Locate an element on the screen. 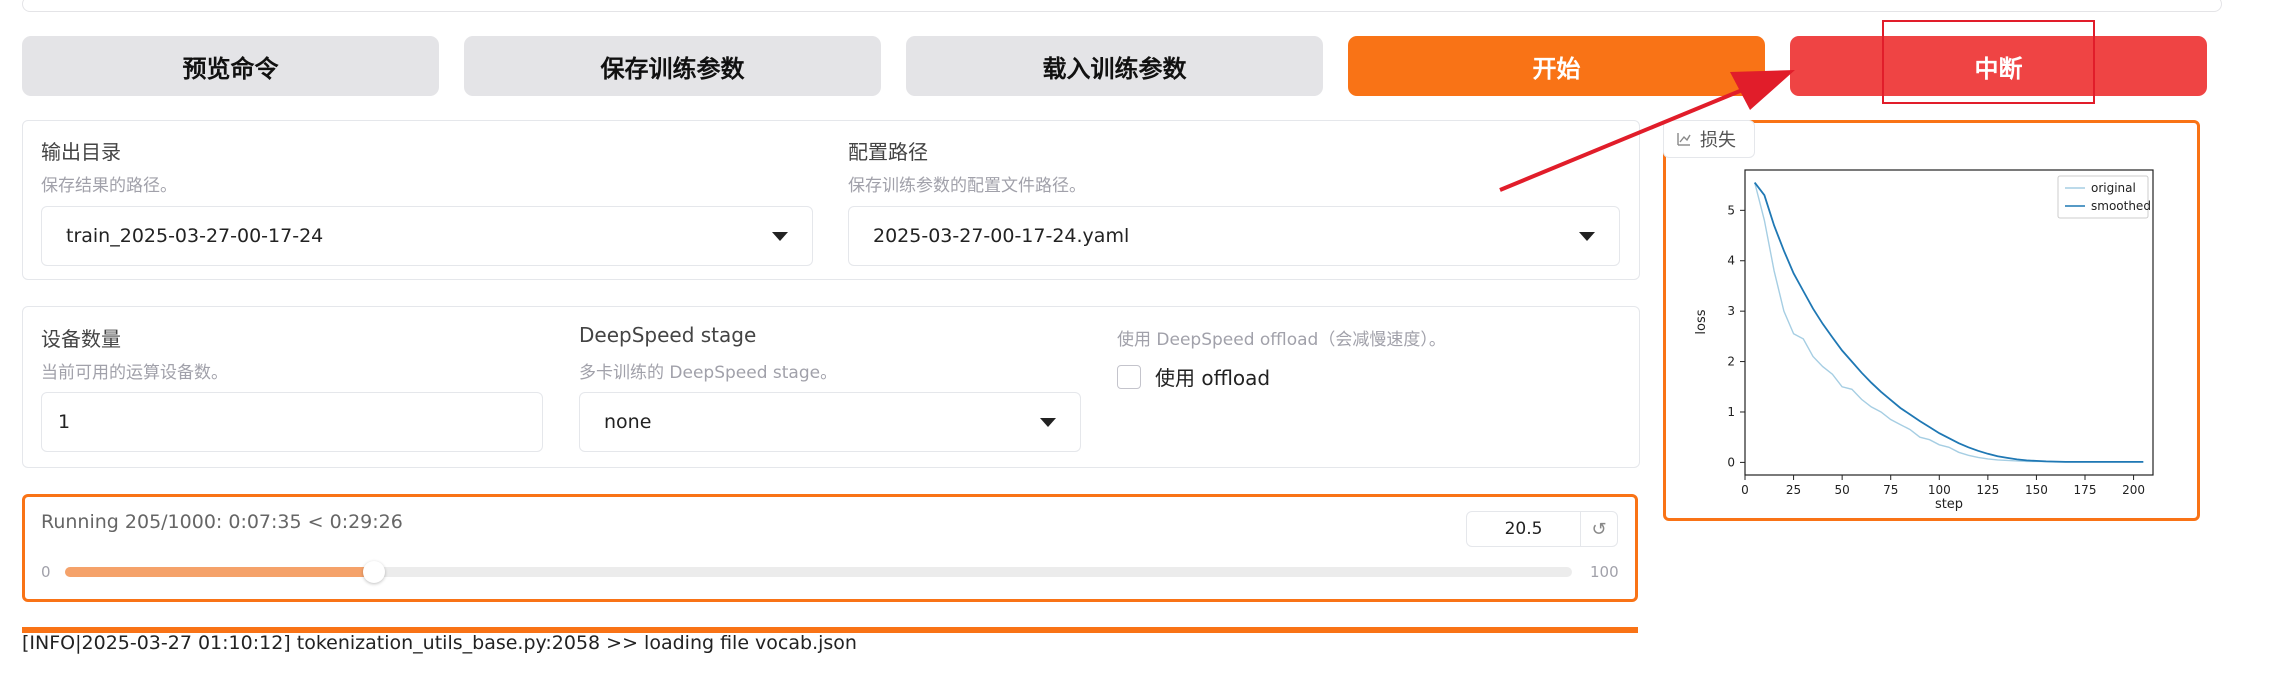 The height and width of the screenshot is (690, 2285). y-axis: 0 1 2 3 4 5 is located at coordinates (1736, 336).